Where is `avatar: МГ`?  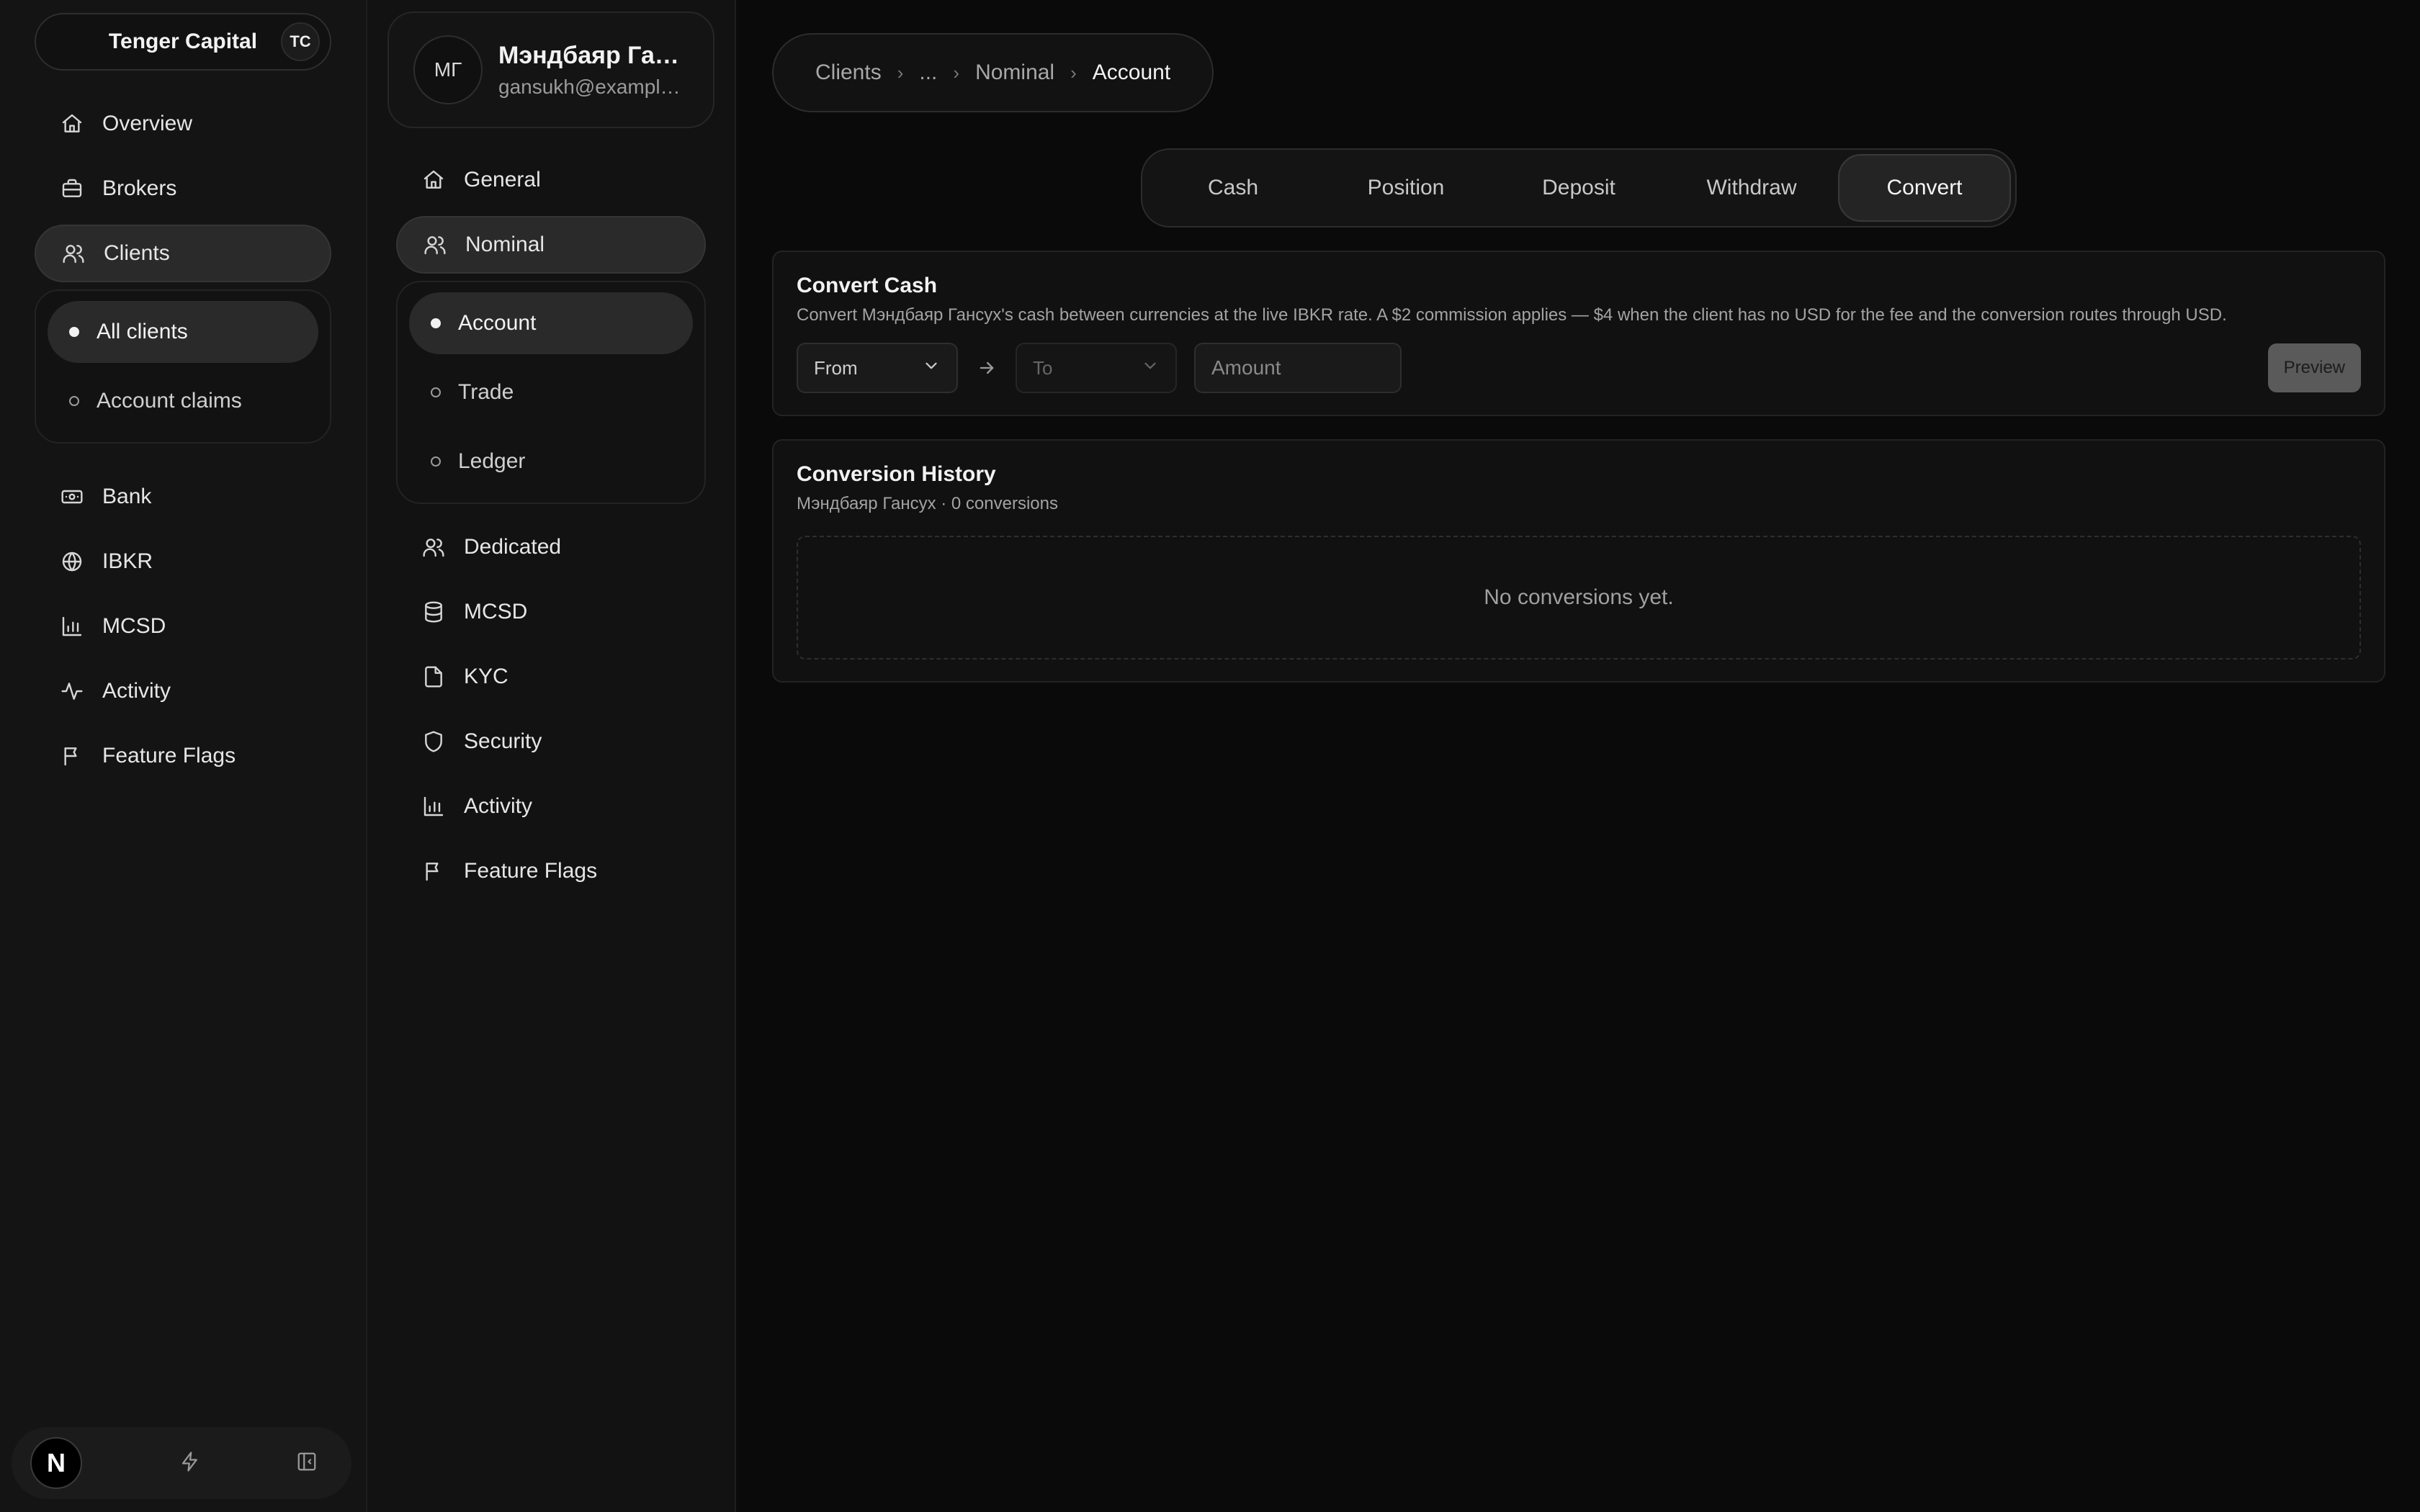 avatar: МГ is located at coordinates (448, 69).